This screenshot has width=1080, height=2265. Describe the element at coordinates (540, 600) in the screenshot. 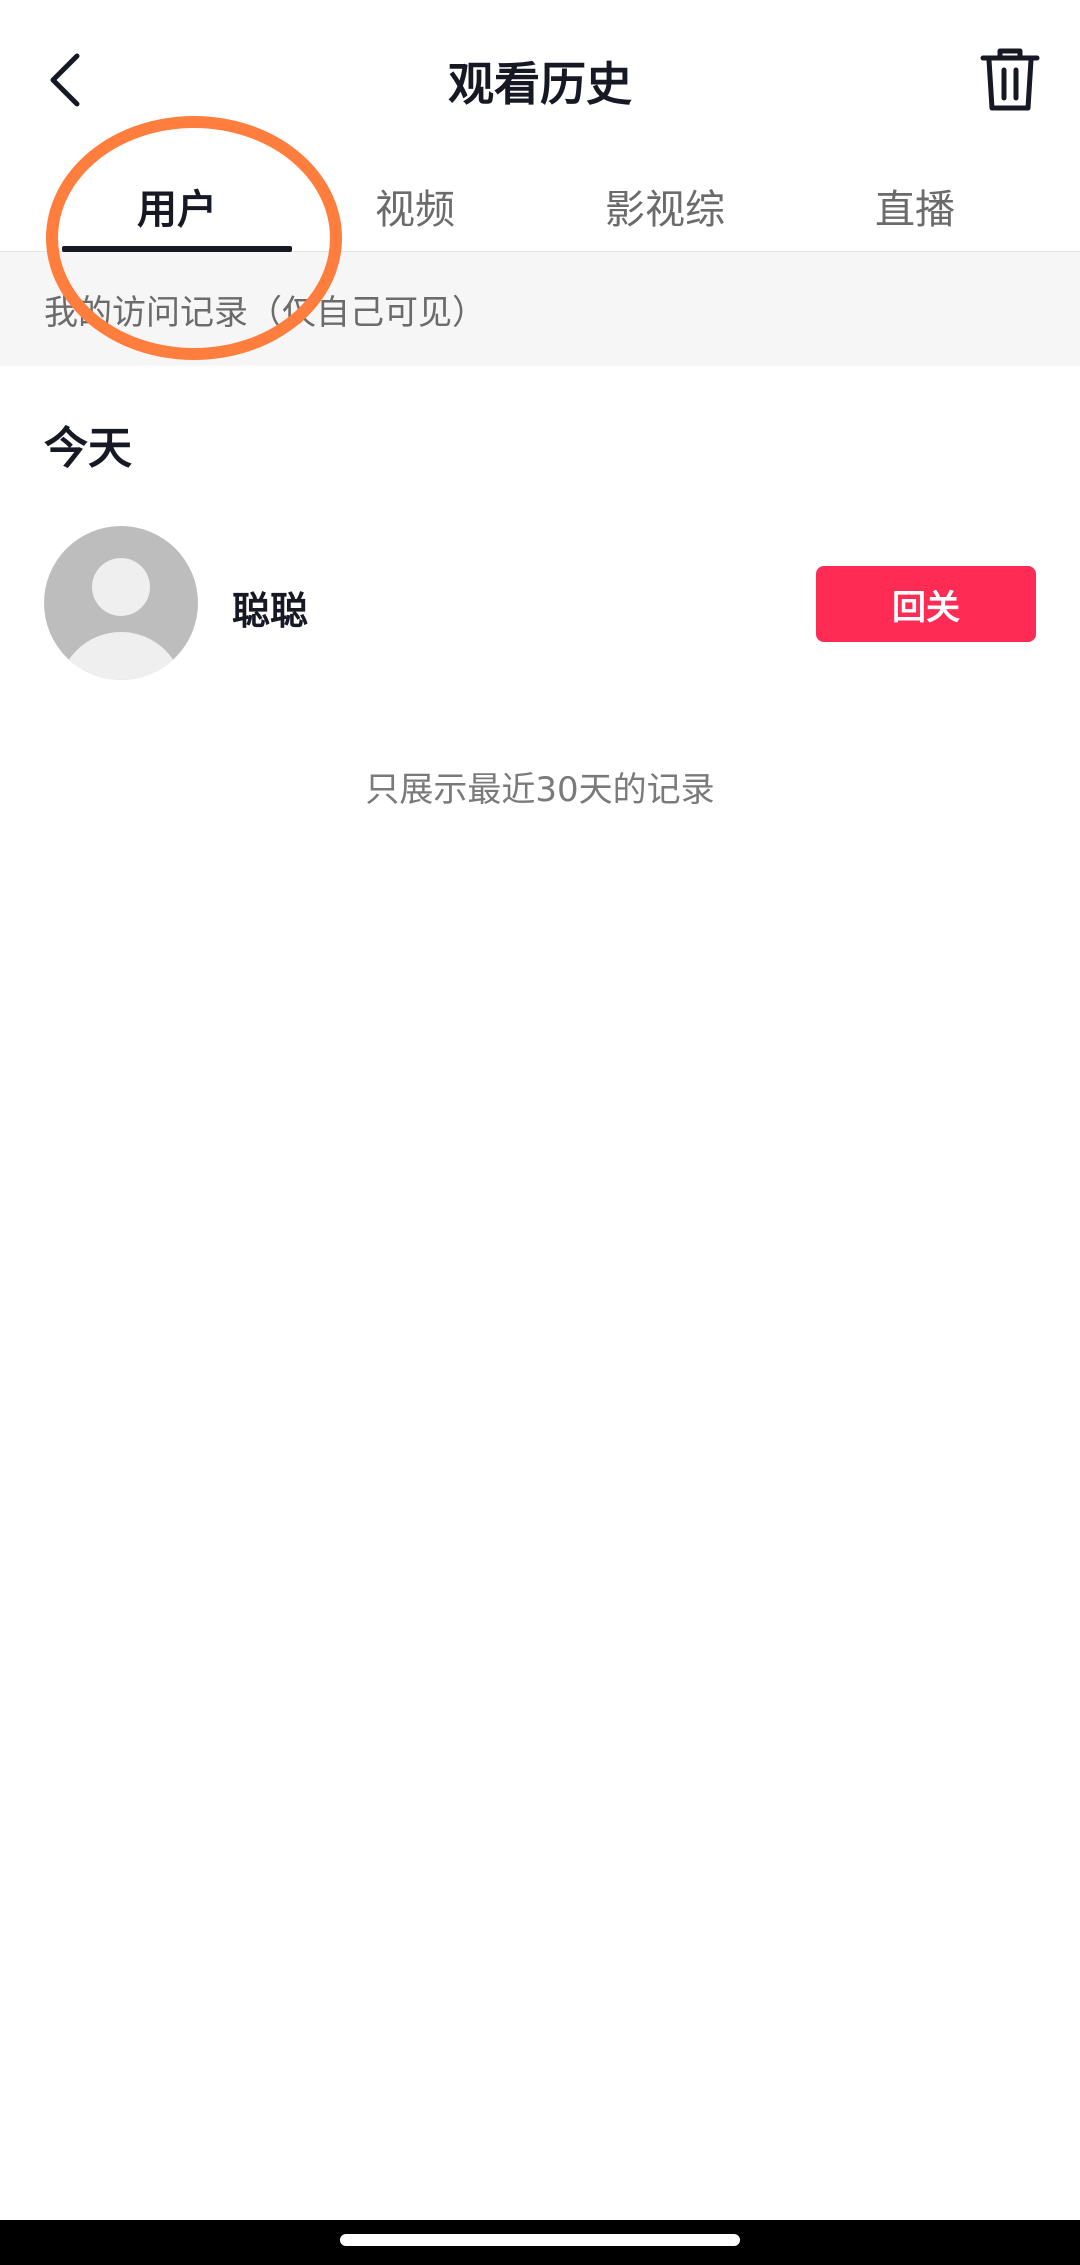

I see `list-item: 聪聪 回关` at that location.